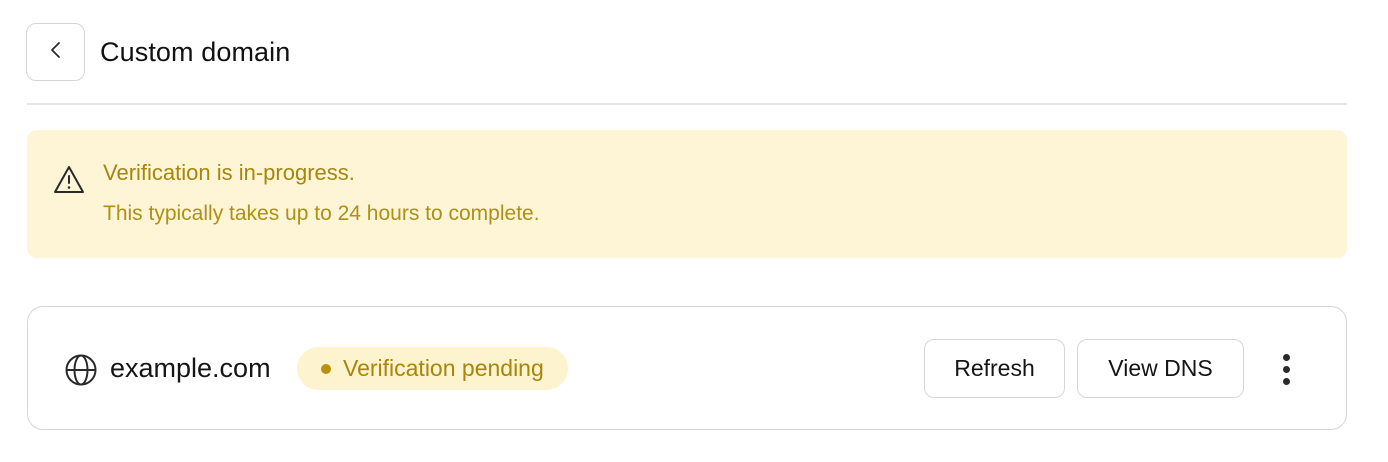 The width and height of the screenshot is (1388, 462). I want to click on more-vertical-icon, so click(1286, 369).